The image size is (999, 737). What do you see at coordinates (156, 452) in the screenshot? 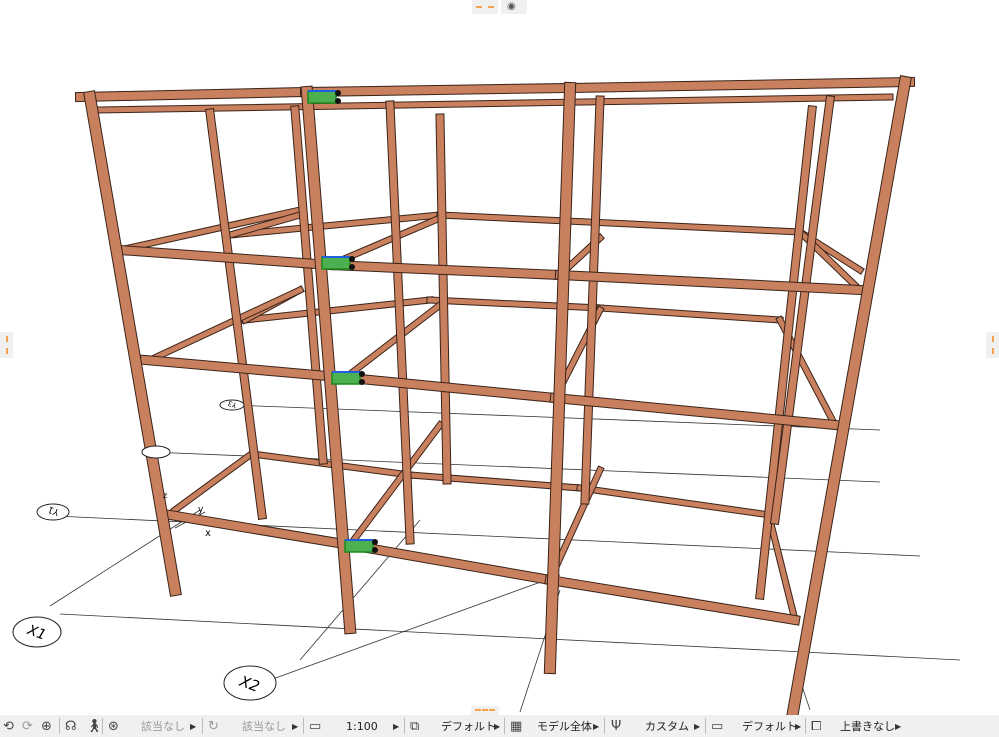
I see `grid-bubble-y2` at bounding box center [156, 452].